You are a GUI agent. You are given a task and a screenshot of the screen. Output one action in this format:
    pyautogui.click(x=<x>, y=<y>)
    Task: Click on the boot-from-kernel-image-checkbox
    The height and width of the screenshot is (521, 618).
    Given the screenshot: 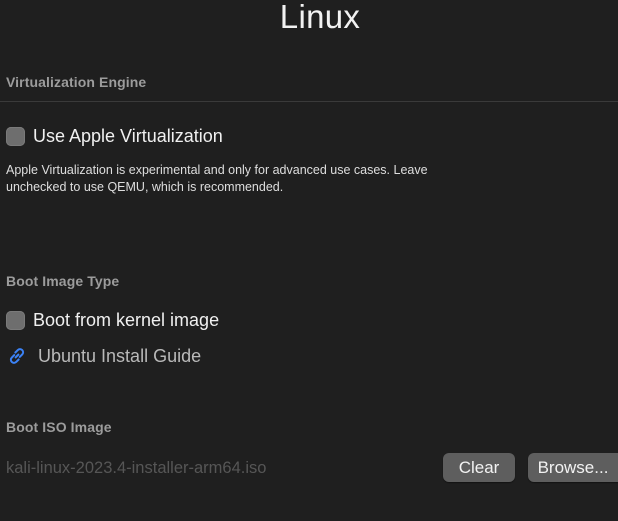 What is the action you would take?
    pyautogui.click(x=15, y=320)
    